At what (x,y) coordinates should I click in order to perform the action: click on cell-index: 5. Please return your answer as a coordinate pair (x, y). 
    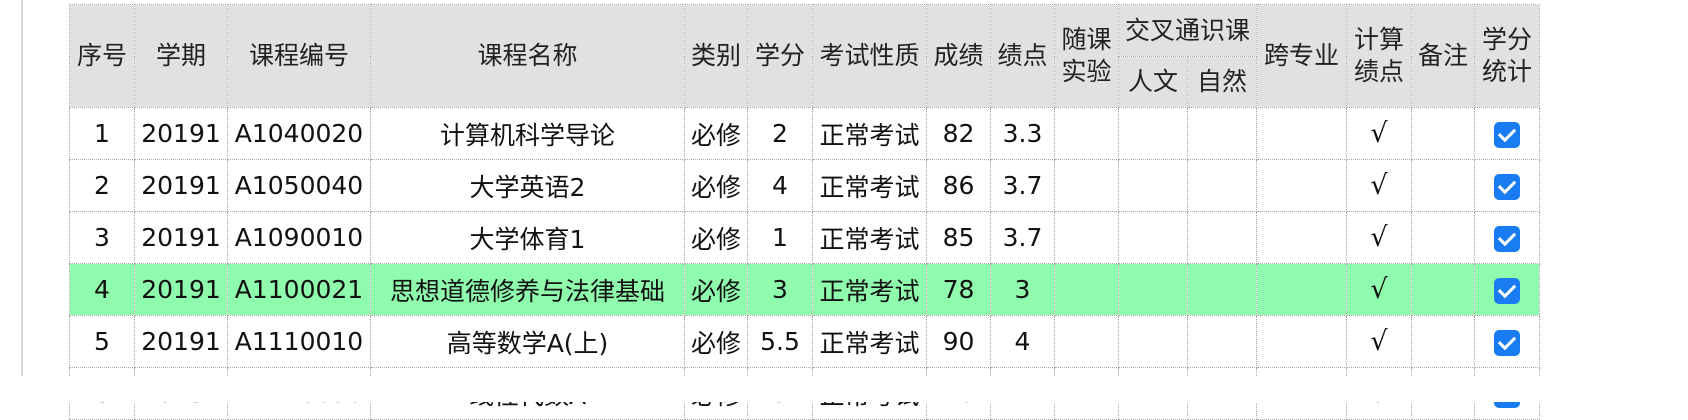
    Looking at the image, I should click on (102, 341).